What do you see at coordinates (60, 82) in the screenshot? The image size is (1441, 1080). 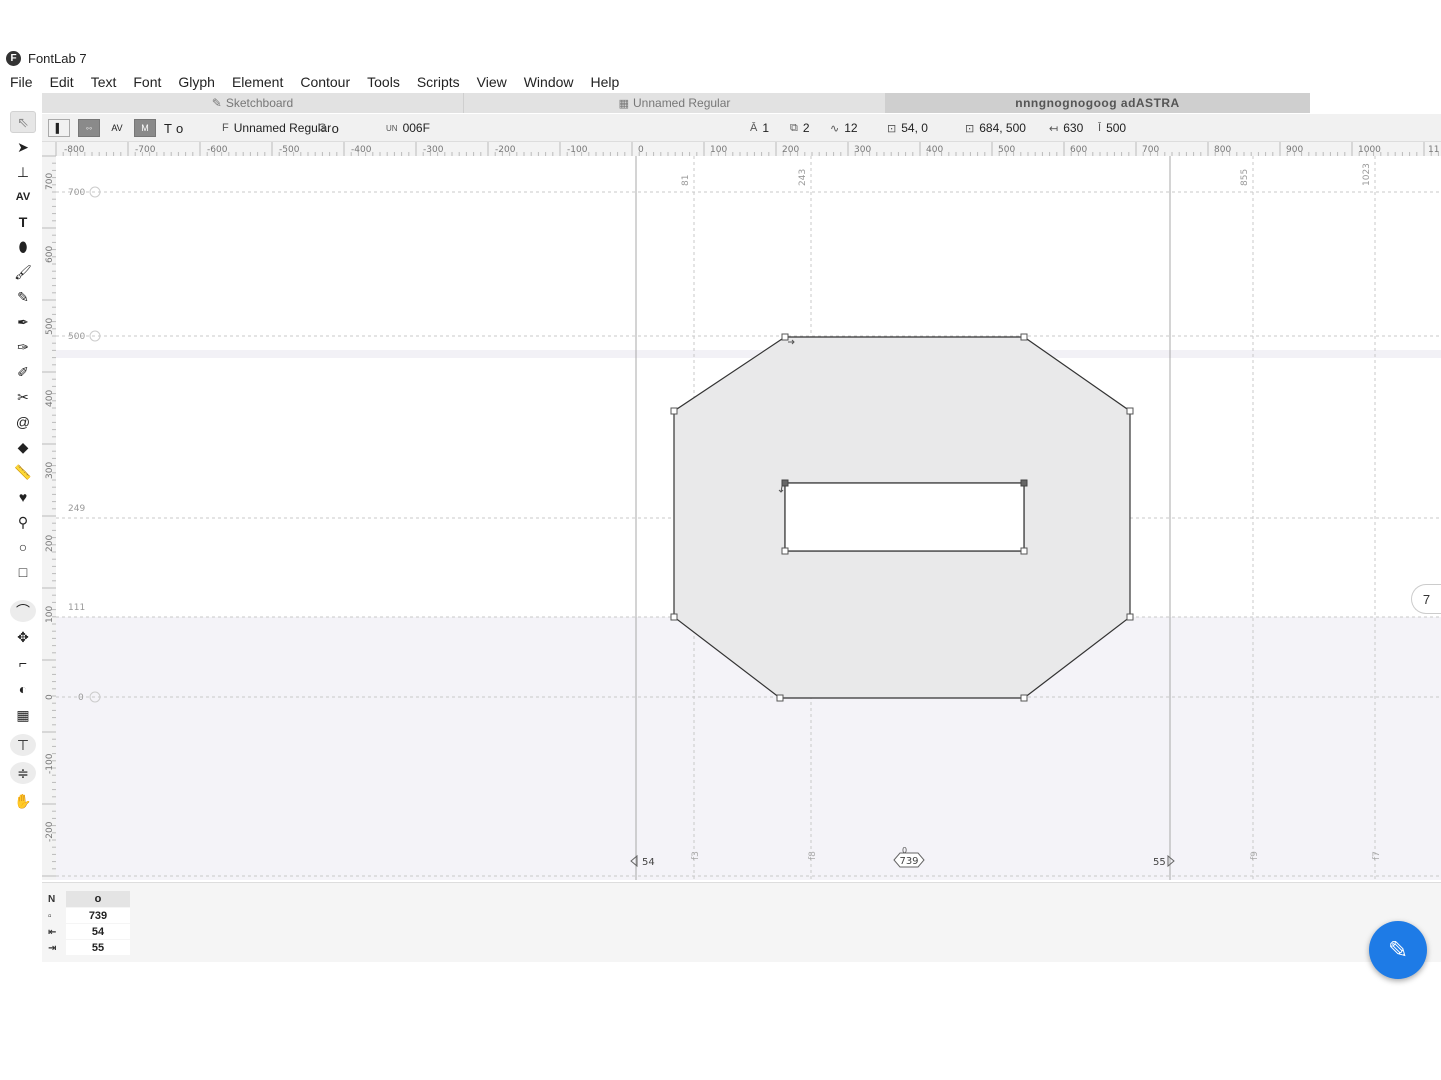 I see `menu-edit: Edit` at bounding box center [60, 82].